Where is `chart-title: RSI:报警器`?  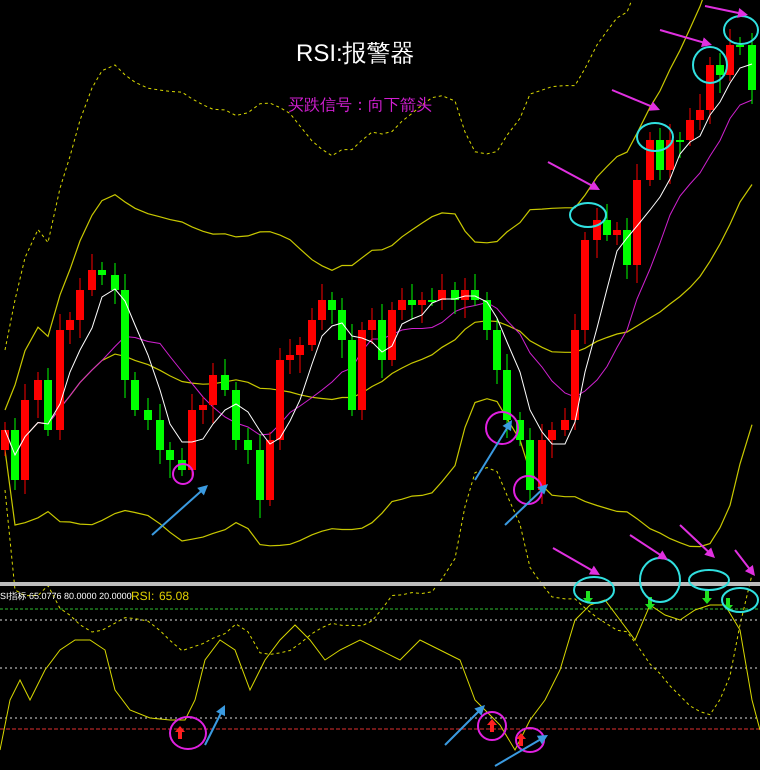
chart-title: RSI:报警器 is located at coordinates (355, 54).